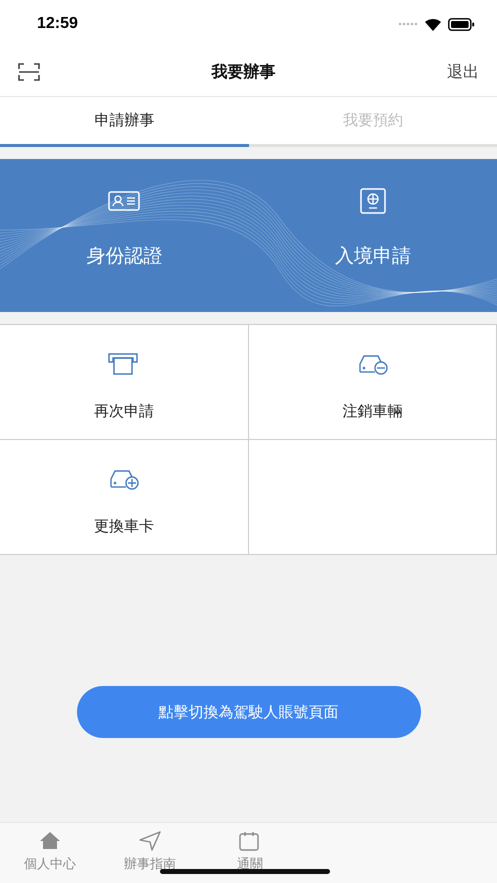 This screenshot has height=883, width=497. I want to click on status-time: 12:59, so click(57, 24).